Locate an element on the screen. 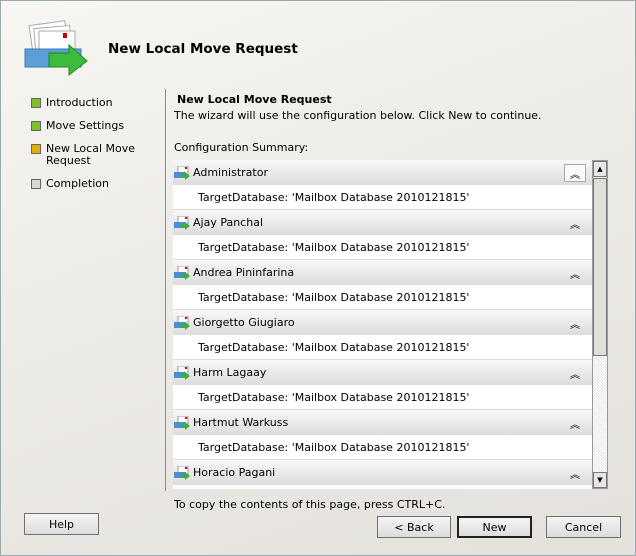  scroll-down-button: ▼ is located at coordinates (600, 480).